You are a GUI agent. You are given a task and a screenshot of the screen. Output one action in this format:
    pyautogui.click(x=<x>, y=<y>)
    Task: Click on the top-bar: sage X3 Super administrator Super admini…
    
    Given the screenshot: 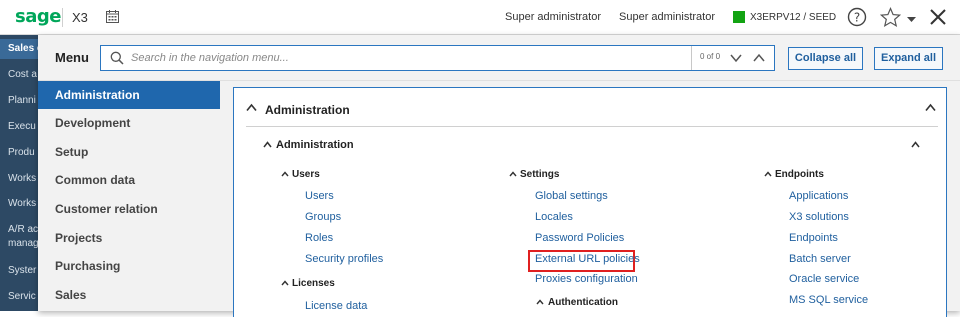 What is the action you would take?
    pyautogui.click(x=480, y=17)
    